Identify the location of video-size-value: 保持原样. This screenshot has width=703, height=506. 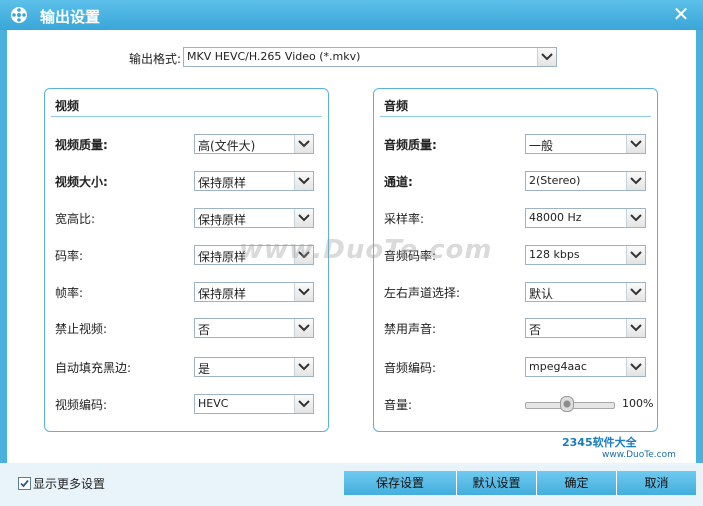
(222, 183).